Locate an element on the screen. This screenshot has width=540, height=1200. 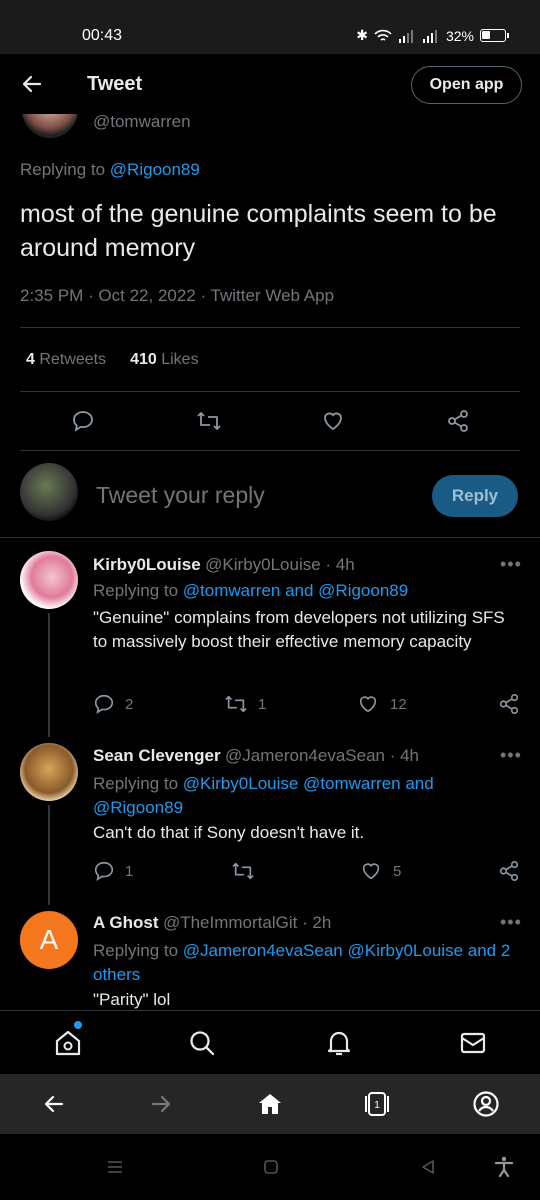
reply-handle-time: @Jameron4evaSean · 4h is located at coordinates (322, 755).